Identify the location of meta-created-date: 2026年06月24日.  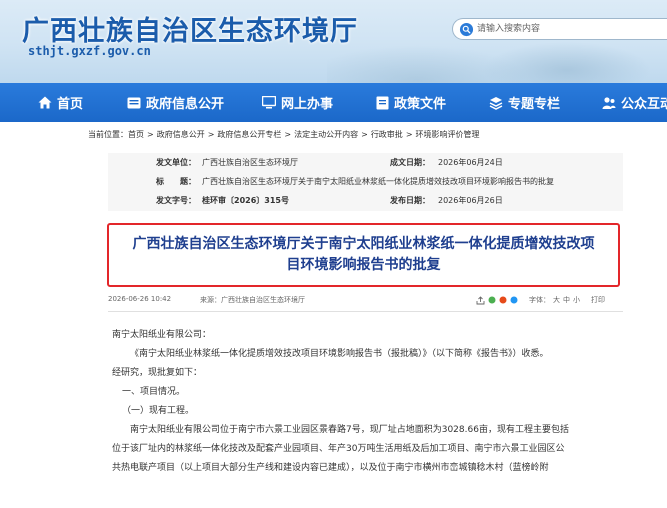
(470, 162).